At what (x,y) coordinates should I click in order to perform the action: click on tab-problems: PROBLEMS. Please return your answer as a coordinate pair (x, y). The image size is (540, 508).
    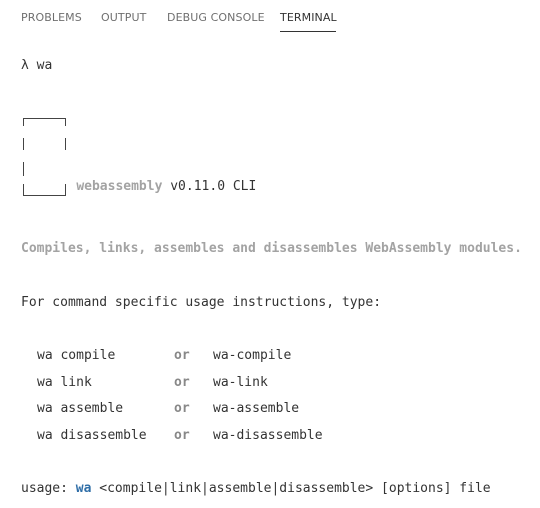
    Looking at the image, I should click on (51, 17).